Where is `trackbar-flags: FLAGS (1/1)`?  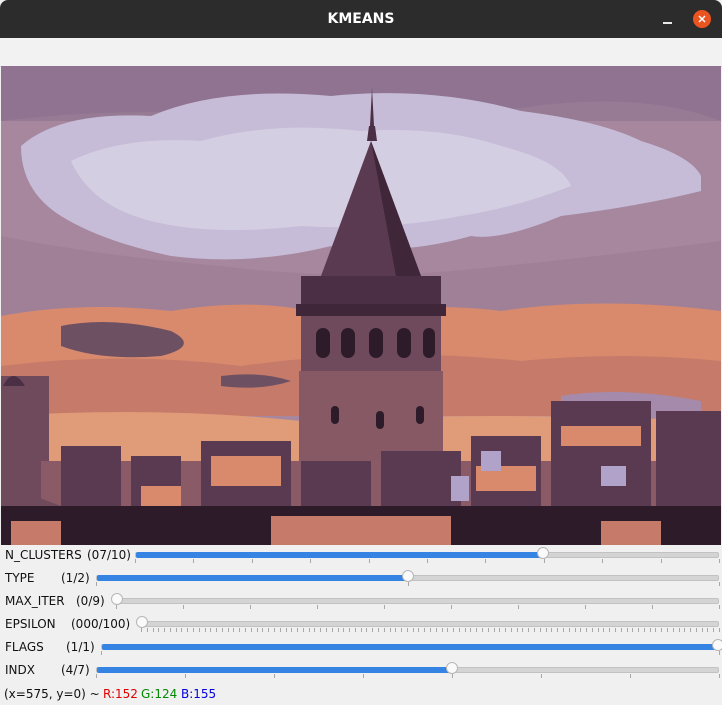
trackbar-flags: FLAGS (1/1) is located at coordinates (361, 649).